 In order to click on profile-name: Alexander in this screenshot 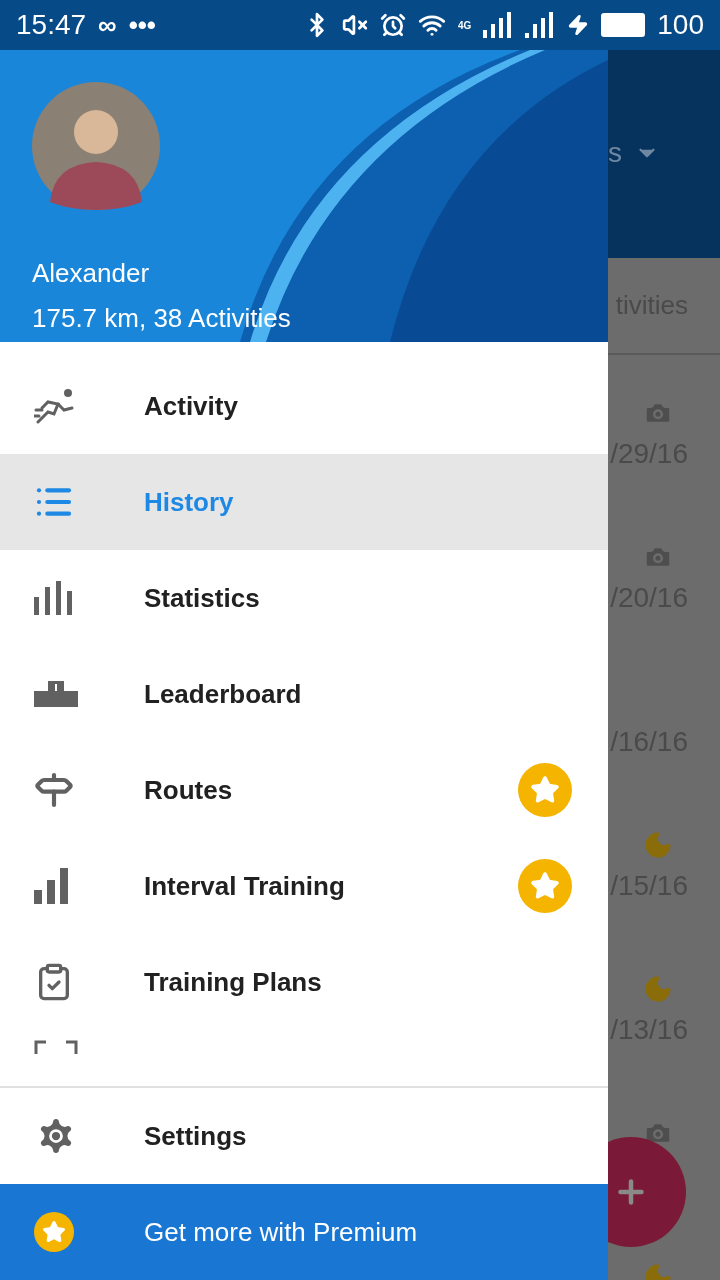, I will do `click(91, 273)`.